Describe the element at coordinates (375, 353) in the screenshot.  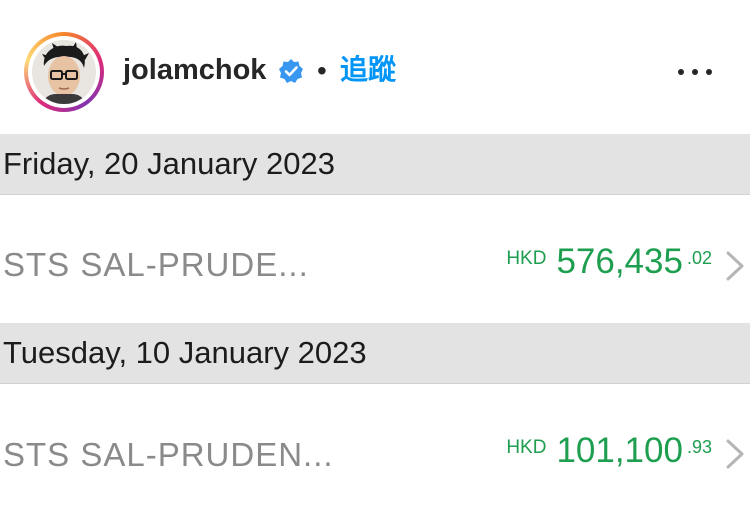
I see `date-header: Tuesday, 10 January 2023` at that location.